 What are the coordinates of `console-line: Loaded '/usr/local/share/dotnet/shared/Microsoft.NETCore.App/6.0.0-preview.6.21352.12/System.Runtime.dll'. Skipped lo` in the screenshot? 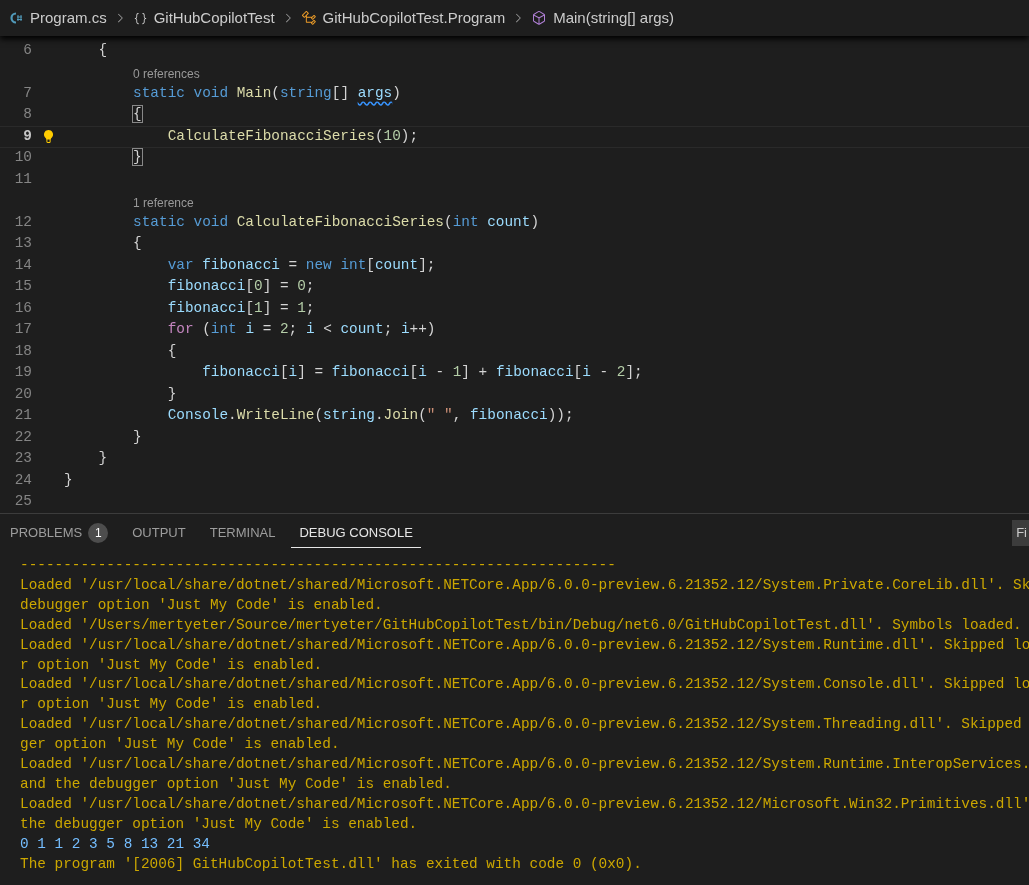 It's located at (524, 645).